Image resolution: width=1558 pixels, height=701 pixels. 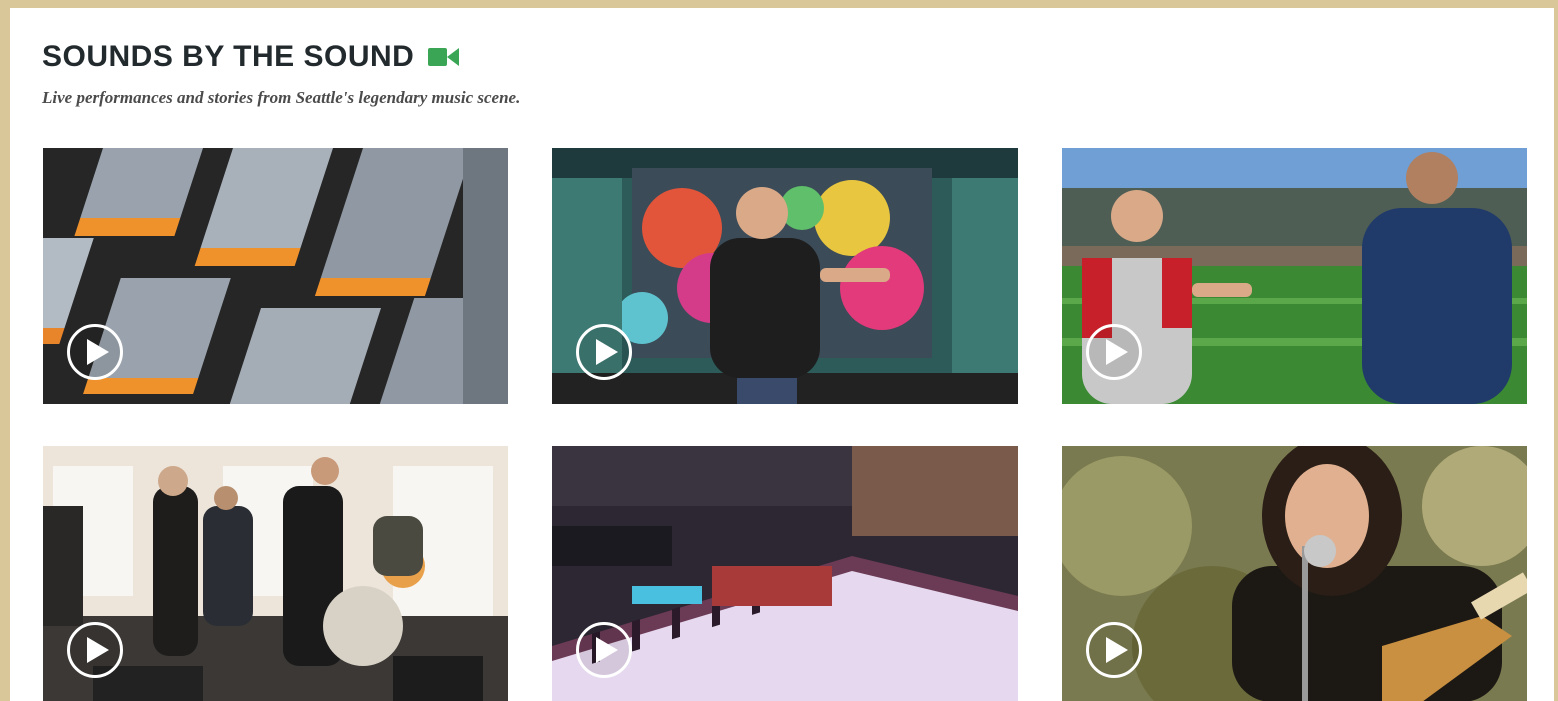 I want to click on title-row: SOUNDS BY THE SOUND, so click(x=281, y=57).